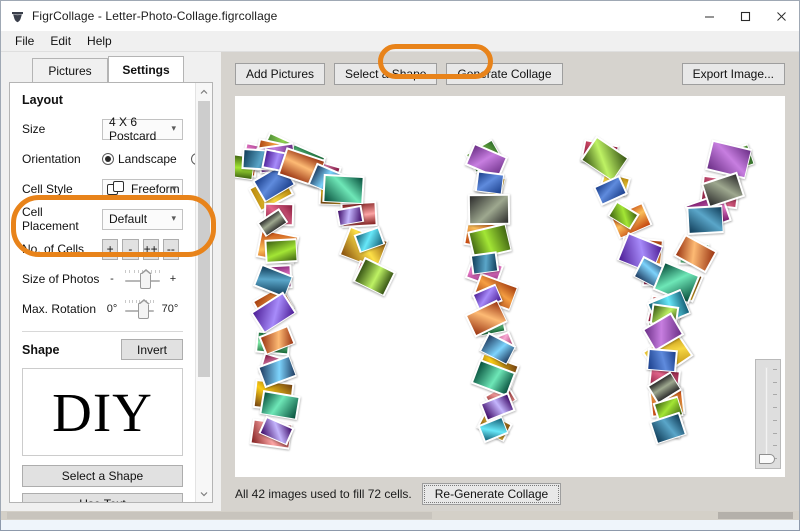 The width and height of the screenshot is (800, 531). Describe the element at coordinates (99, 41) in the screenshot. I see `menu-help: Help` at that location.